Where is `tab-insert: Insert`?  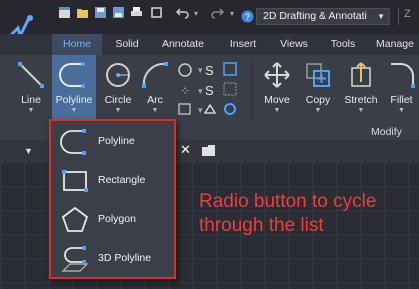 tab-insert: Insert is located at coordinates (243, 44).